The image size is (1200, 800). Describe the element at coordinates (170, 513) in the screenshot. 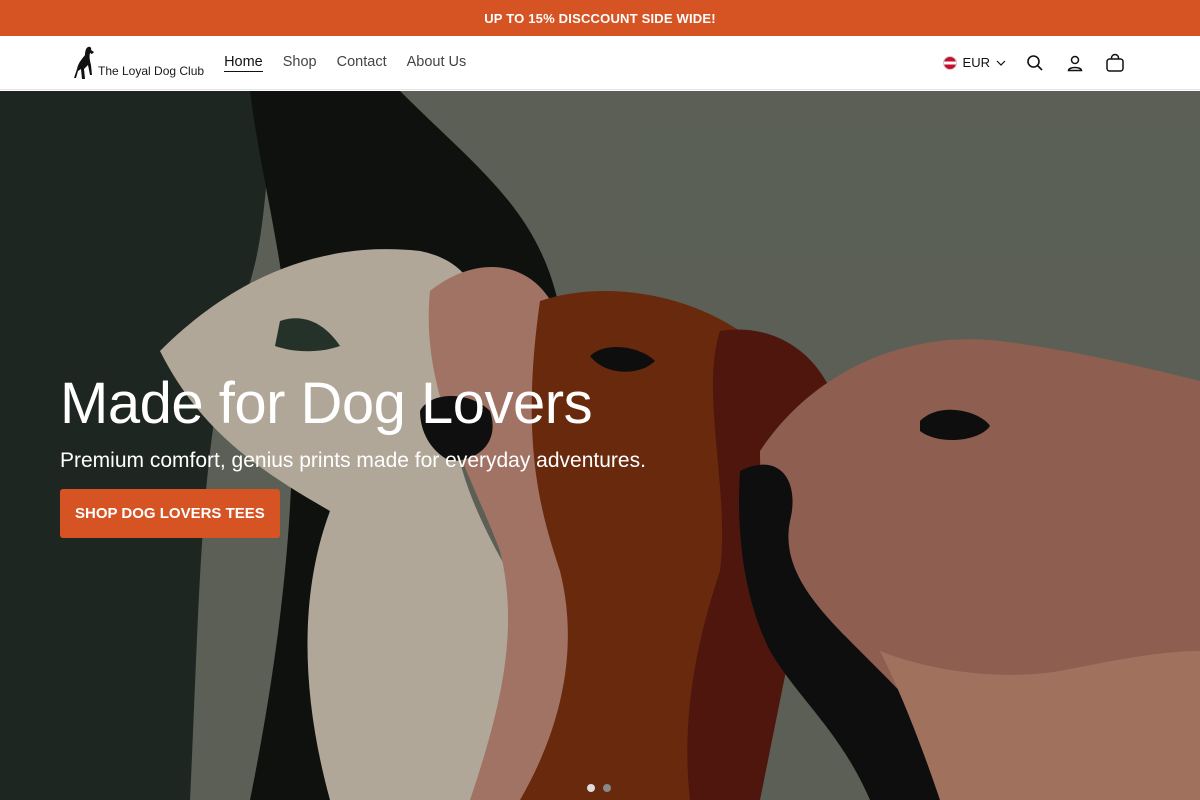

I see `shop-dog-lovers-tees-button: SHOP DOG LOVERS TEES` at that location.